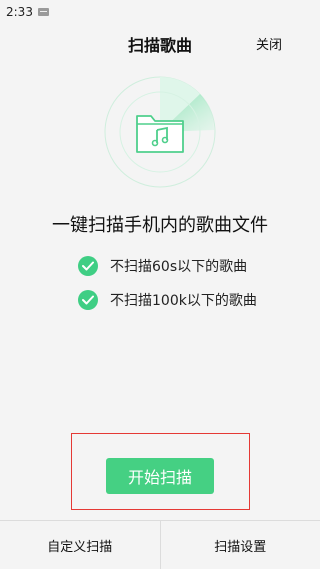 This screenshot has width=320, height=569. What do you see at coordinates (160, 476) in the screenshot?
I see `start-scan-button: 开始扫描` at bounding box center [160, 476].